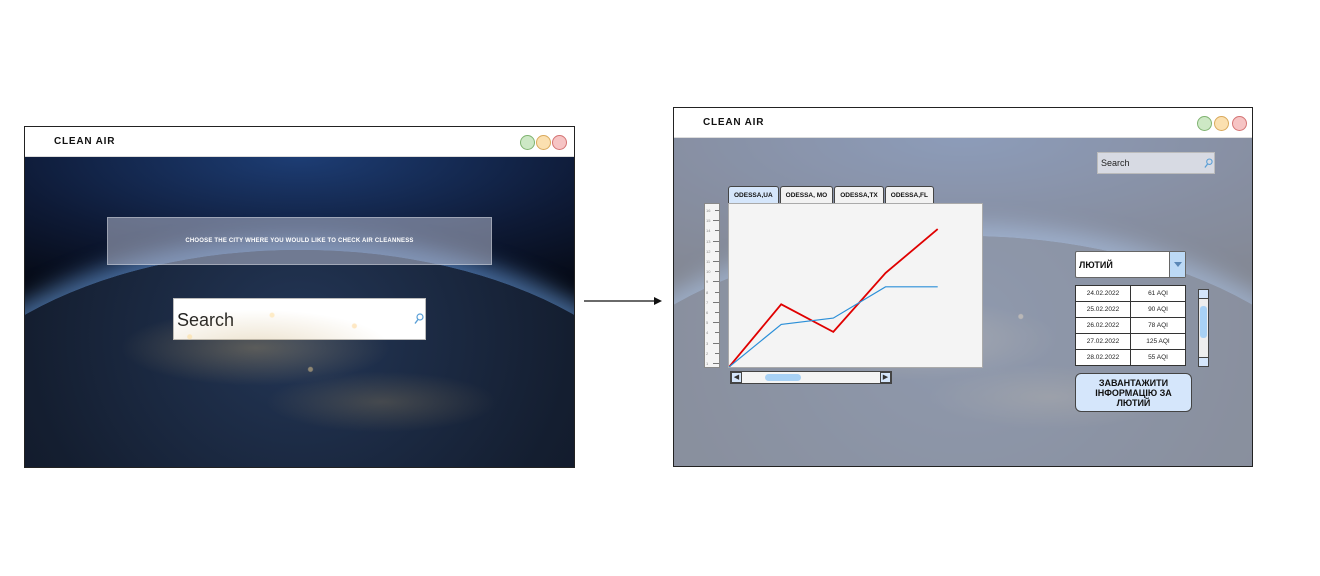 The image size is (1320, 576). I want to click on scroll-right-button: ▶, so click(885, 377).